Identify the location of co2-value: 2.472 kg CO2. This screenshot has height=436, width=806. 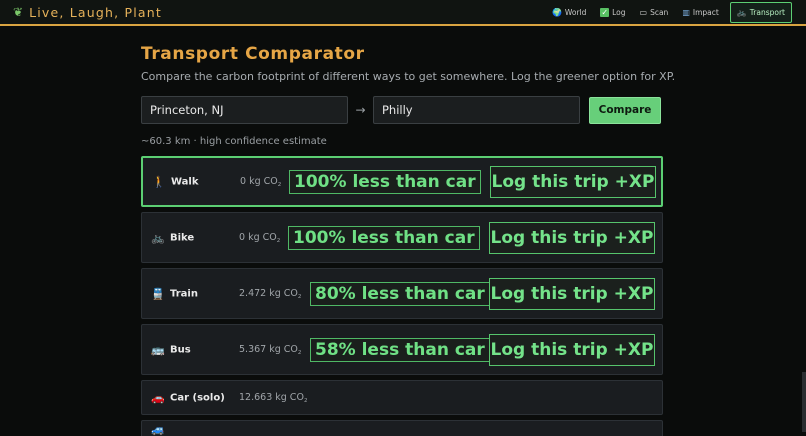
(270, 293).